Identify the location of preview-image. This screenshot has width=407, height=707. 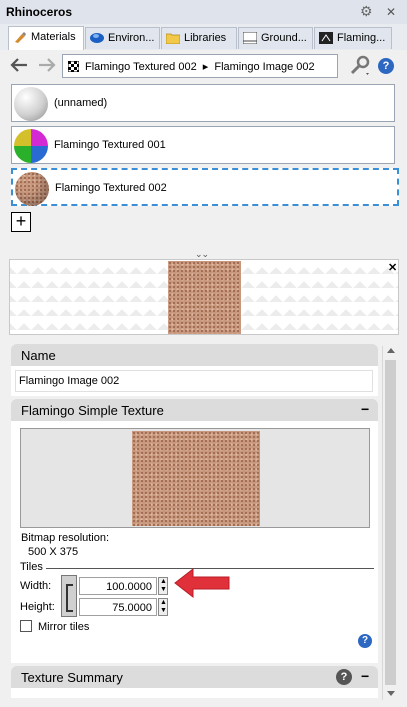
(204, 297).